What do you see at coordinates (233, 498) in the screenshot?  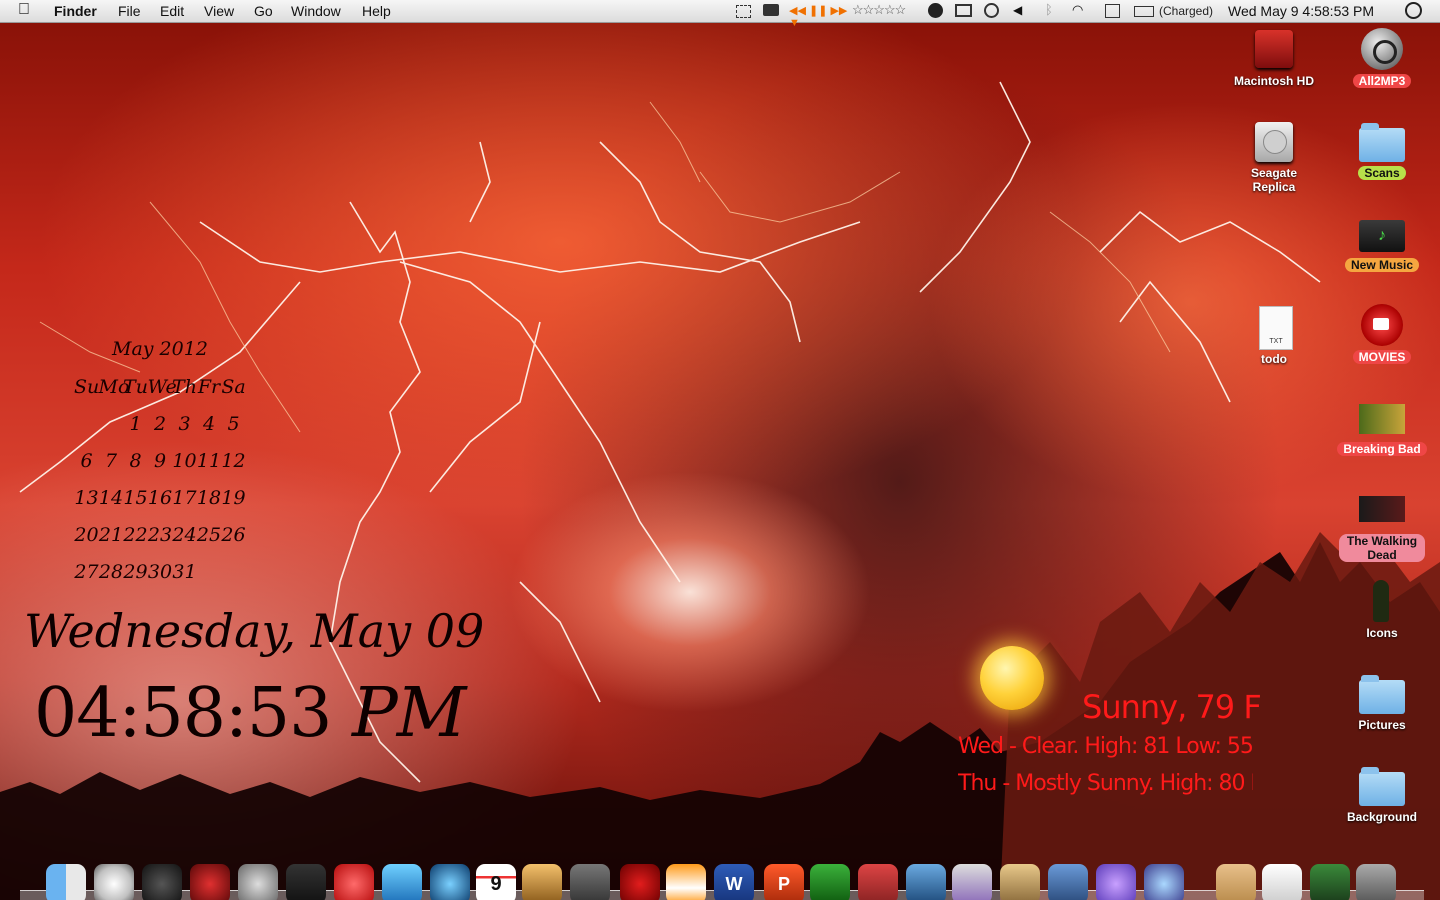 I see `calendar-day: 19` at bounding box center [233, 498].